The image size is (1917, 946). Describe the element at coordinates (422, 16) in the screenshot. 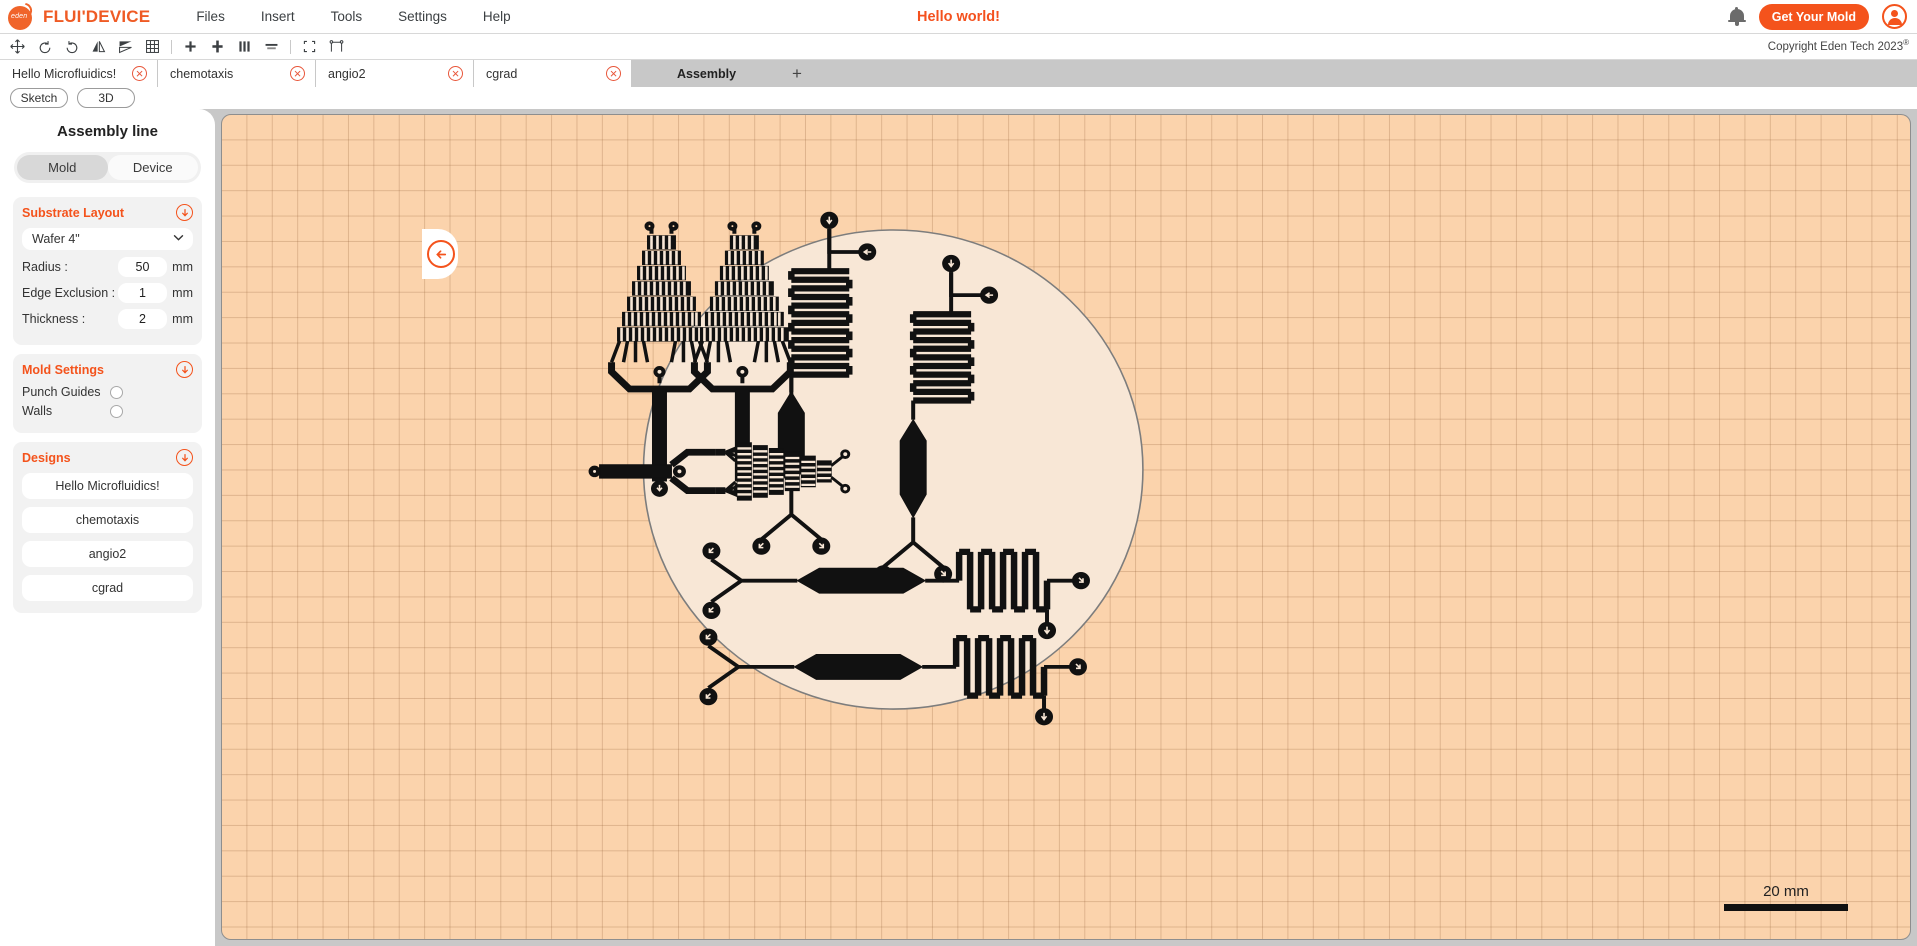

I see `menu-settings: Settings` at that location.